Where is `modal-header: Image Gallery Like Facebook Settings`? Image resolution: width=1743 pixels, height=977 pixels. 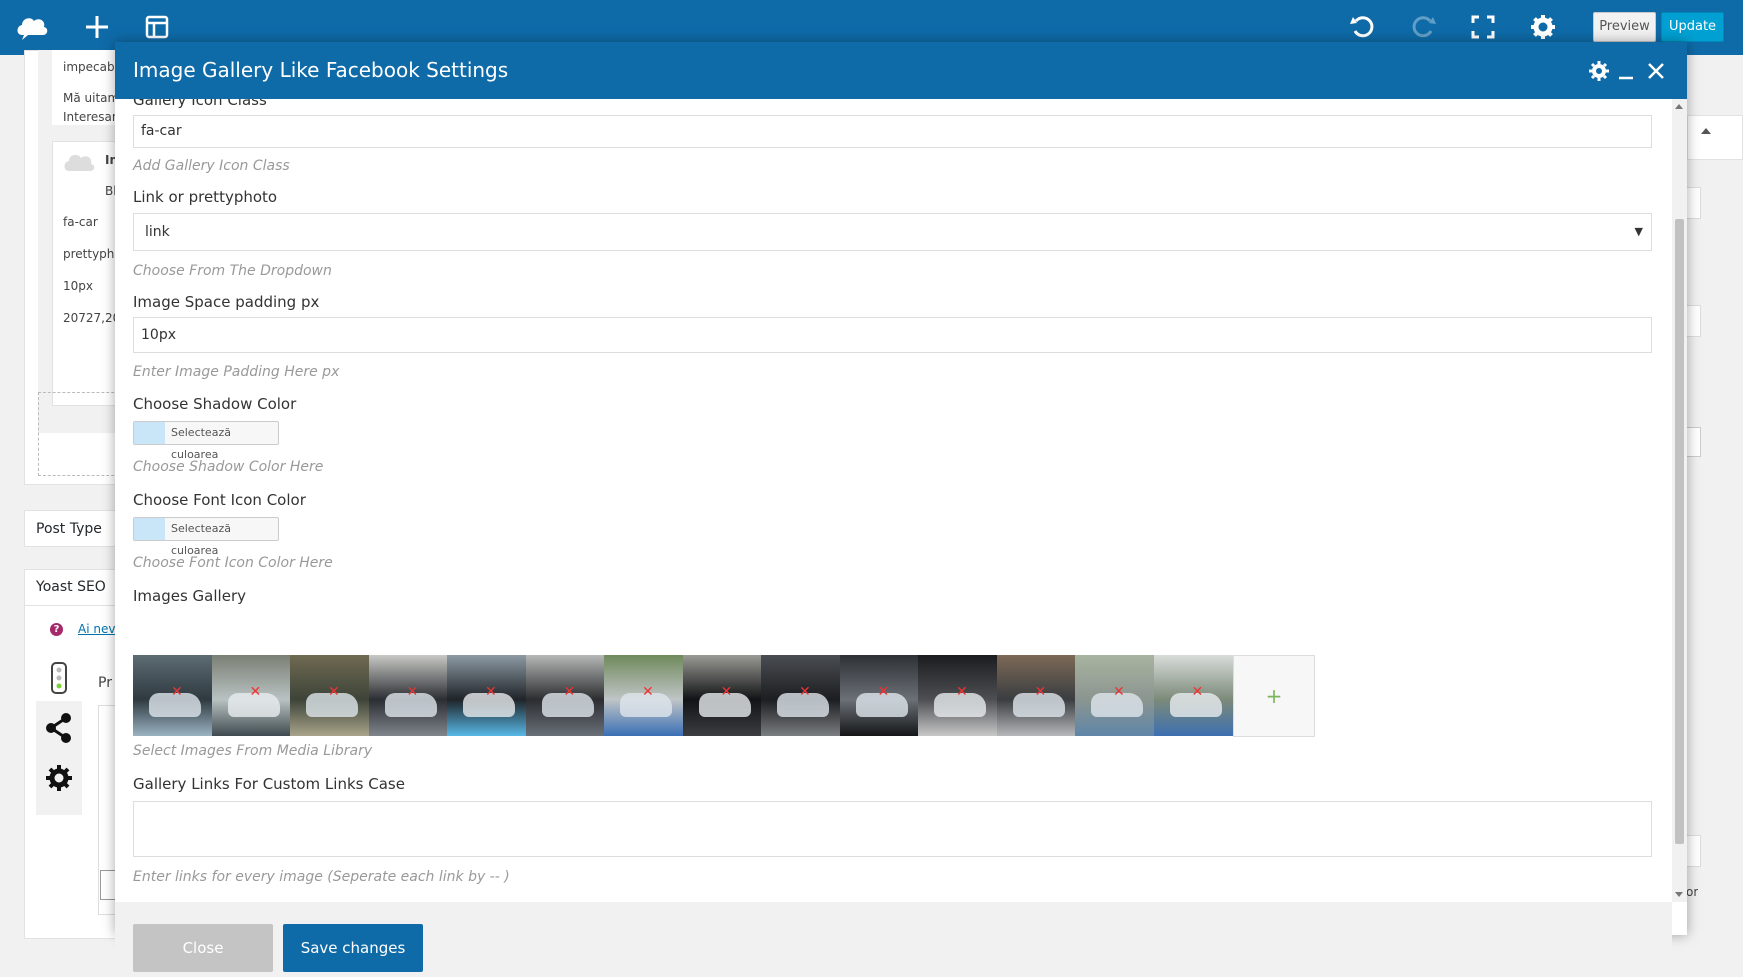 modal-header: Image Gallery Like Facebook Settings is located at coordinates (901, 70).